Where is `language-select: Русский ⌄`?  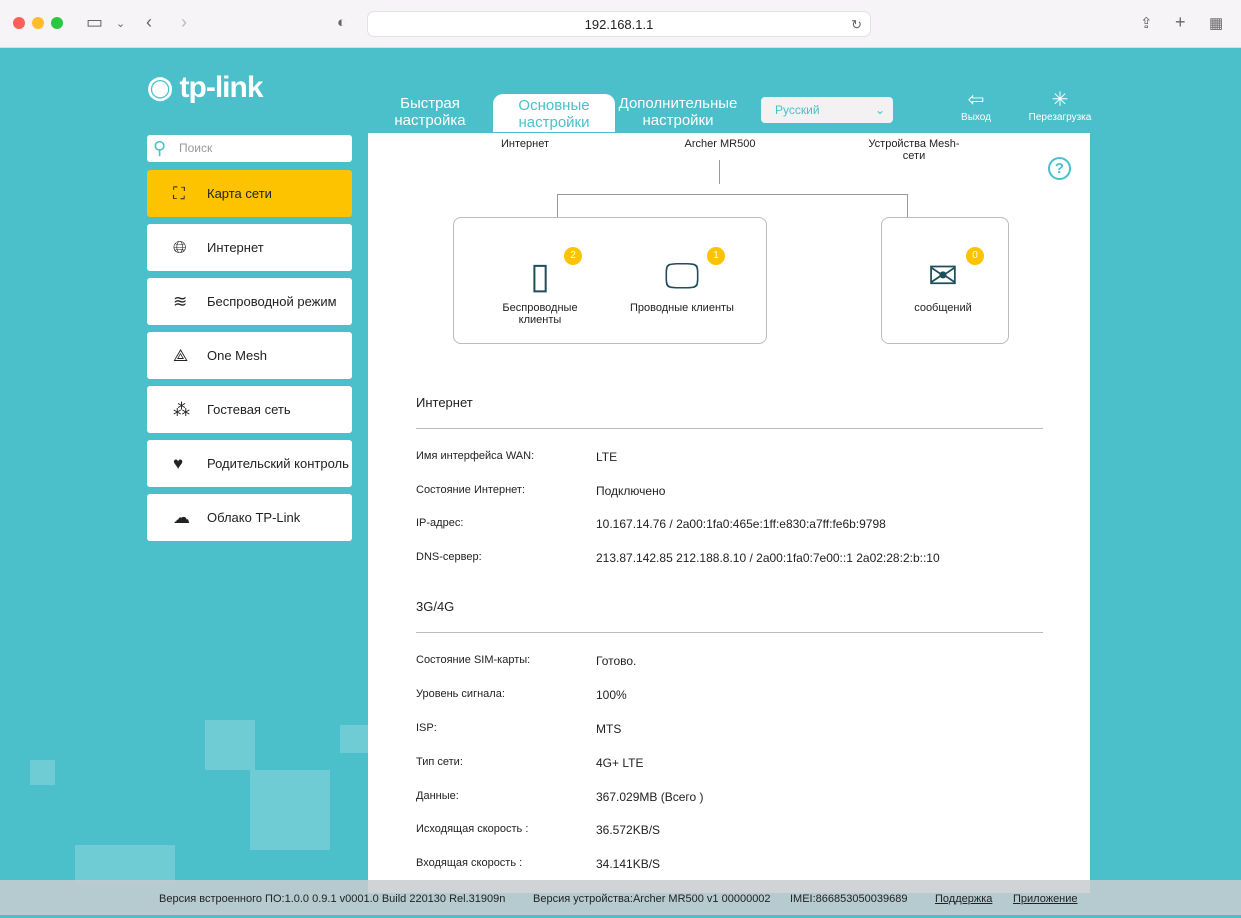 language-select: Русский ⌄ is located at coordinates (827, 110).